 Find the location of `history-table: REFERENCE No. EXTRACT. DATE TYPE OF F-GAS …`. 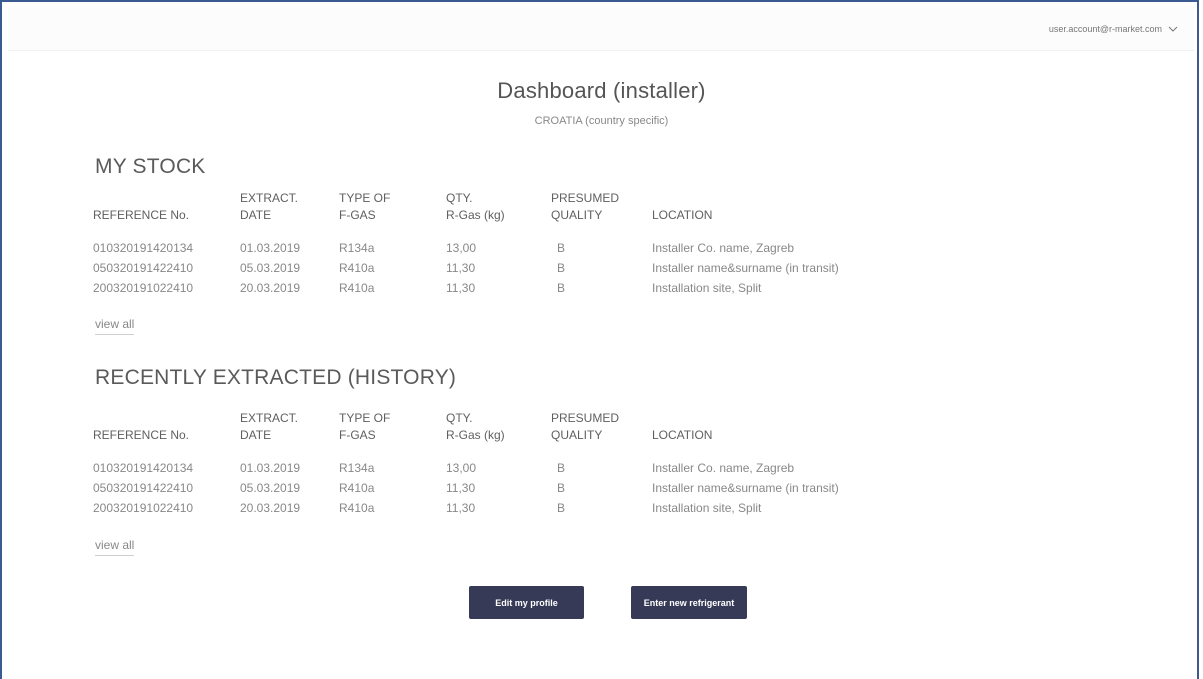

history-table: REFERENCE No. EXTRACT. DATE TYPE OF F-GAS … is located at coordinates (502, 464).